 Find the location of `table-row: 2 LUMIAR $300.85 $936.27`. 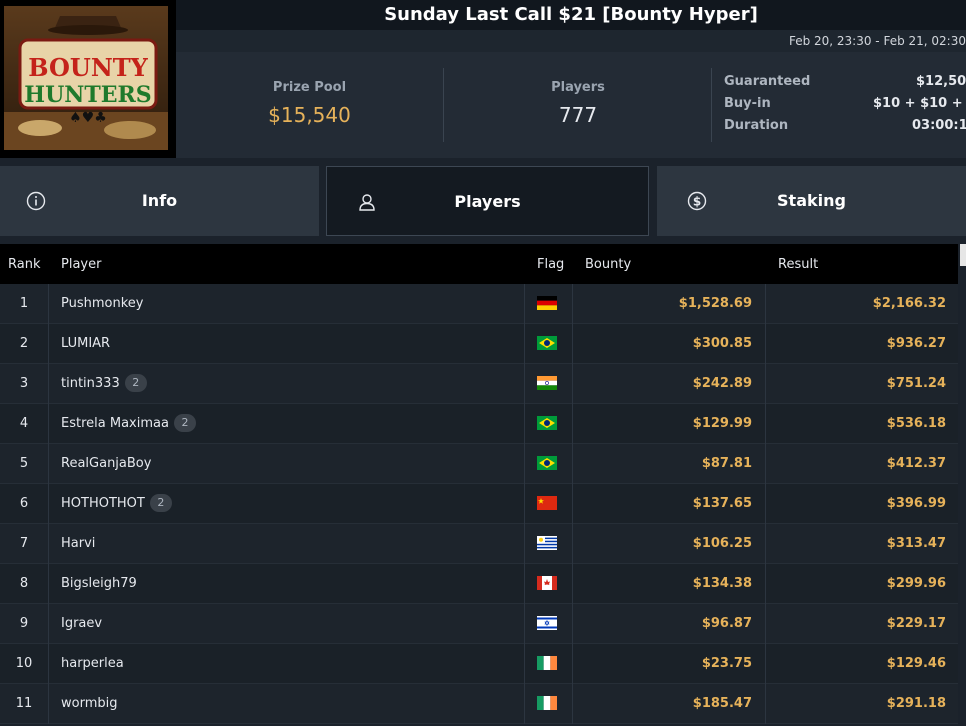

table-row: 2 LUMIAR $300.85 $936.27 is located at coordinates (479, 344).